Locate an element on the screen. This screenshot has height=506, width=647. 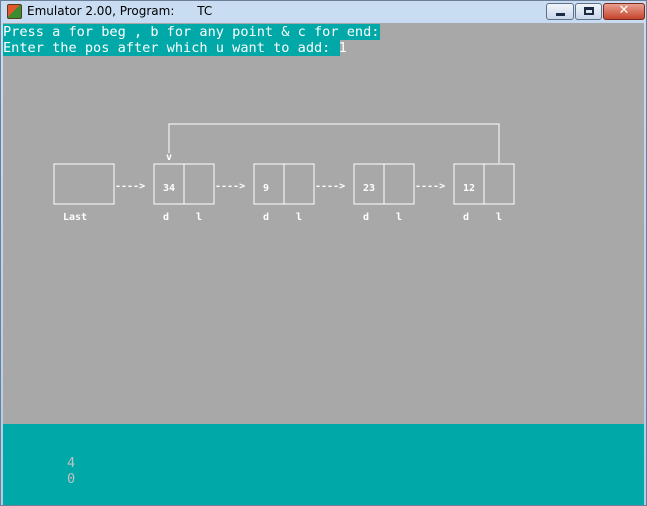
list-node: 9 d l is located at coordinates (284, 193).